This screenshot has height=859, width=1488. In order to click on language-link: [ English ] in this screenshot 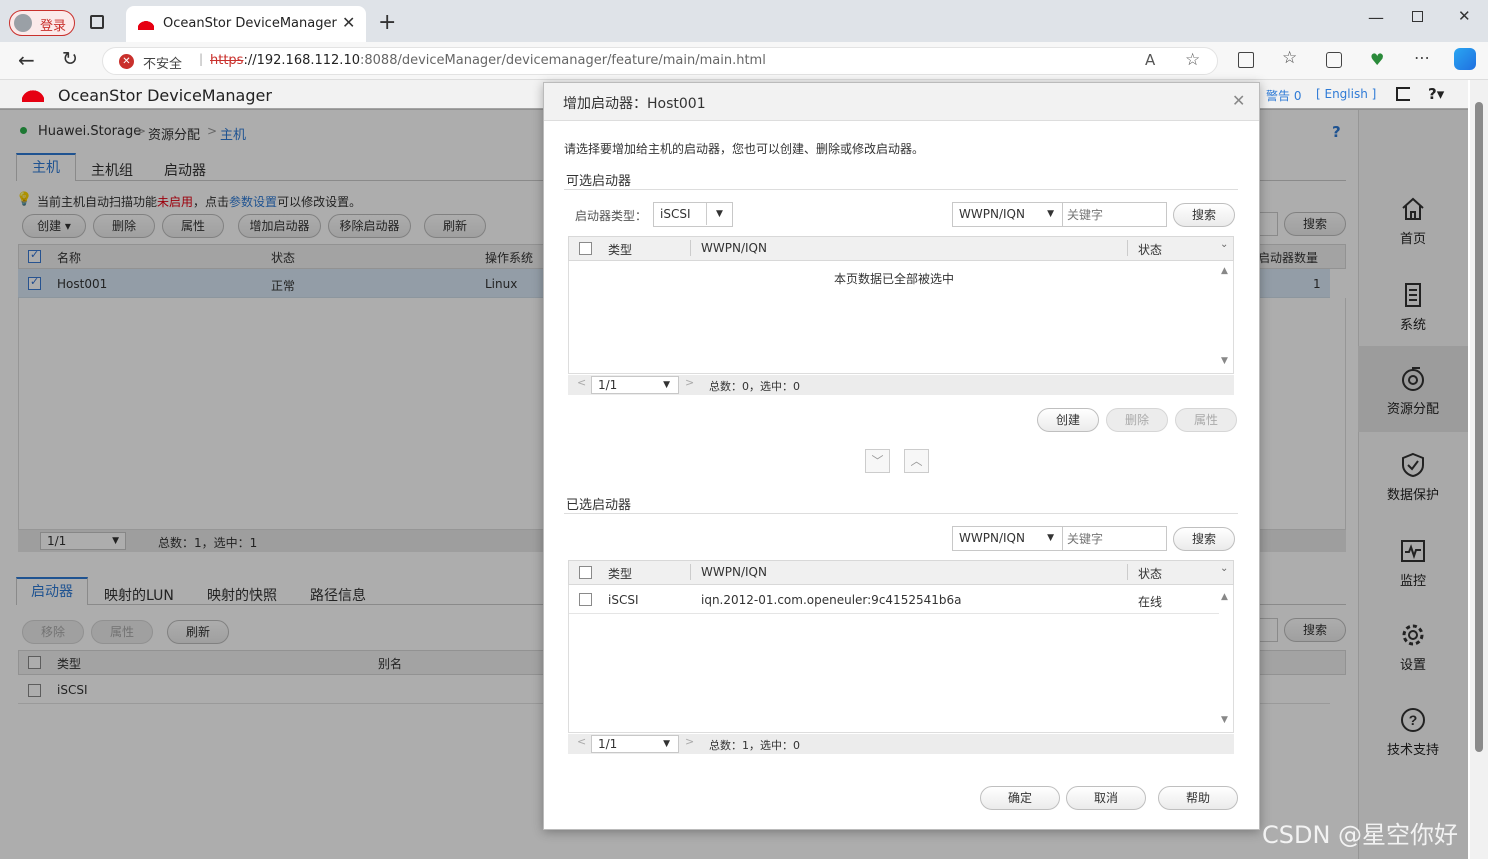, I will do `click(1346, 94)`.